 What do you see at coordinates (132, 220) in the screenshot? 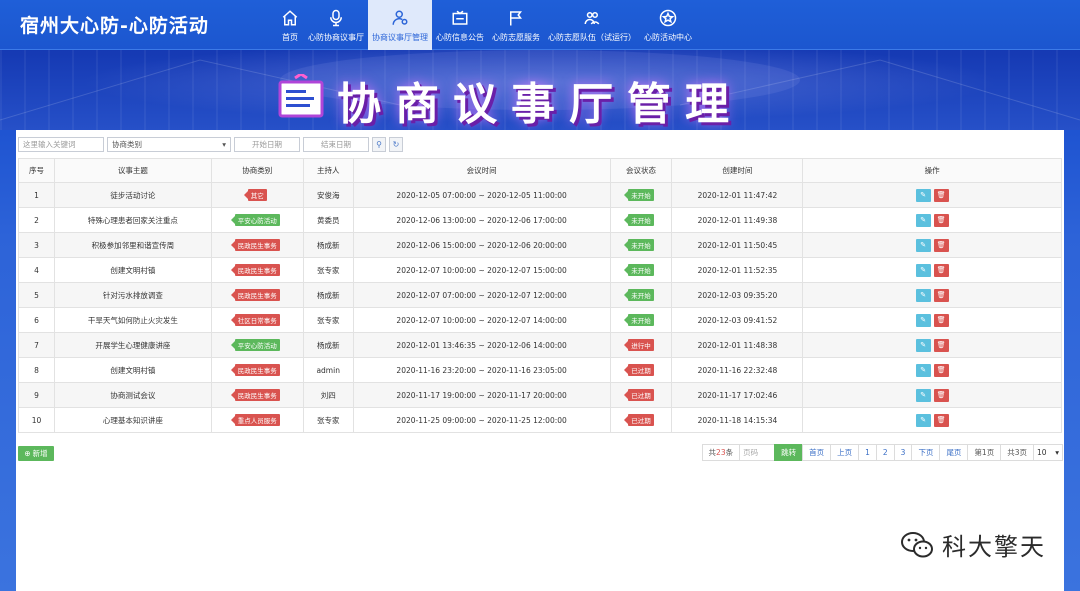
I see `row-topic: 特殊心理患者回家关注重点` at bounding box center [132, 220].